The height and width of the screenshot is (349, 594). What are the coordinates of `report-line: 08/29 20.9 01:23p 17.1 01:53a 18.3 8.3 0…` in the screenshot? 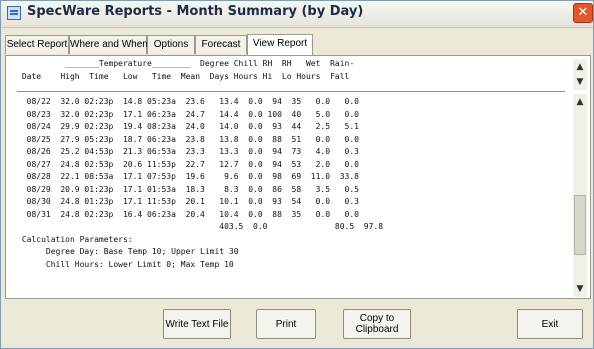 It's located at (188, 189).